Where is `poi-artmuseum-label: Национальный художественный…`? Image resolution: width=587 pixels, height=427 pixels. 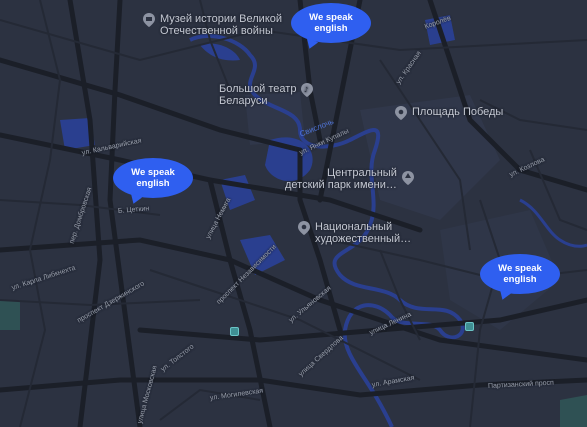 poi-artmuseum-label: Национальный художественный… is located at coordinates (363, 233).